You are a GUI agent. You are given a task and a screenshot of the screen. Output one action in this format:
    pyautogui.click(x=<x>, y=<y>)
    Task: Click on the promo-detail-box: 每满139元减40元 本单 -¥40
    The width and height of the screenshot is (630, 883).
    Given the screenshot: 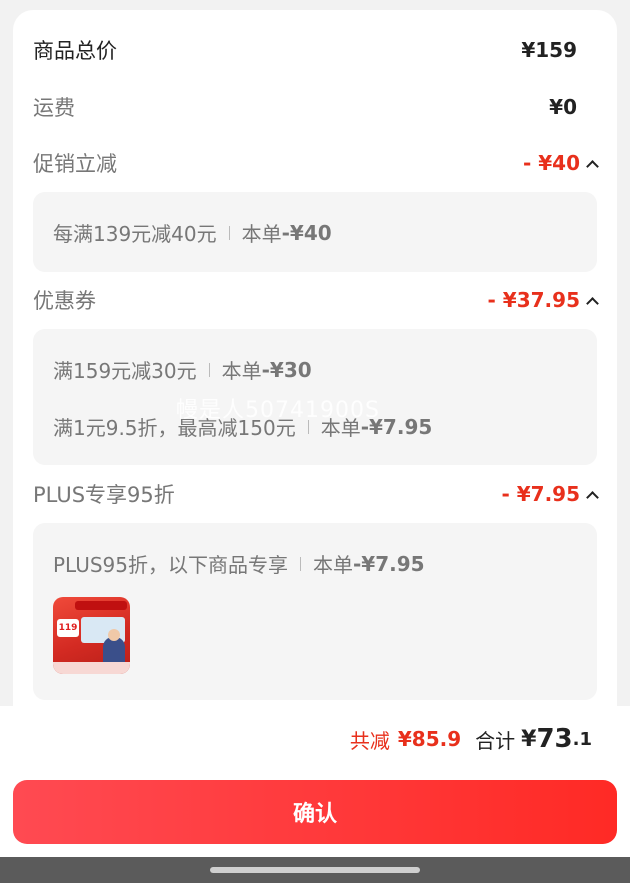 What is the action you would take?
    pyautogui.click(x=315, y=232)
    